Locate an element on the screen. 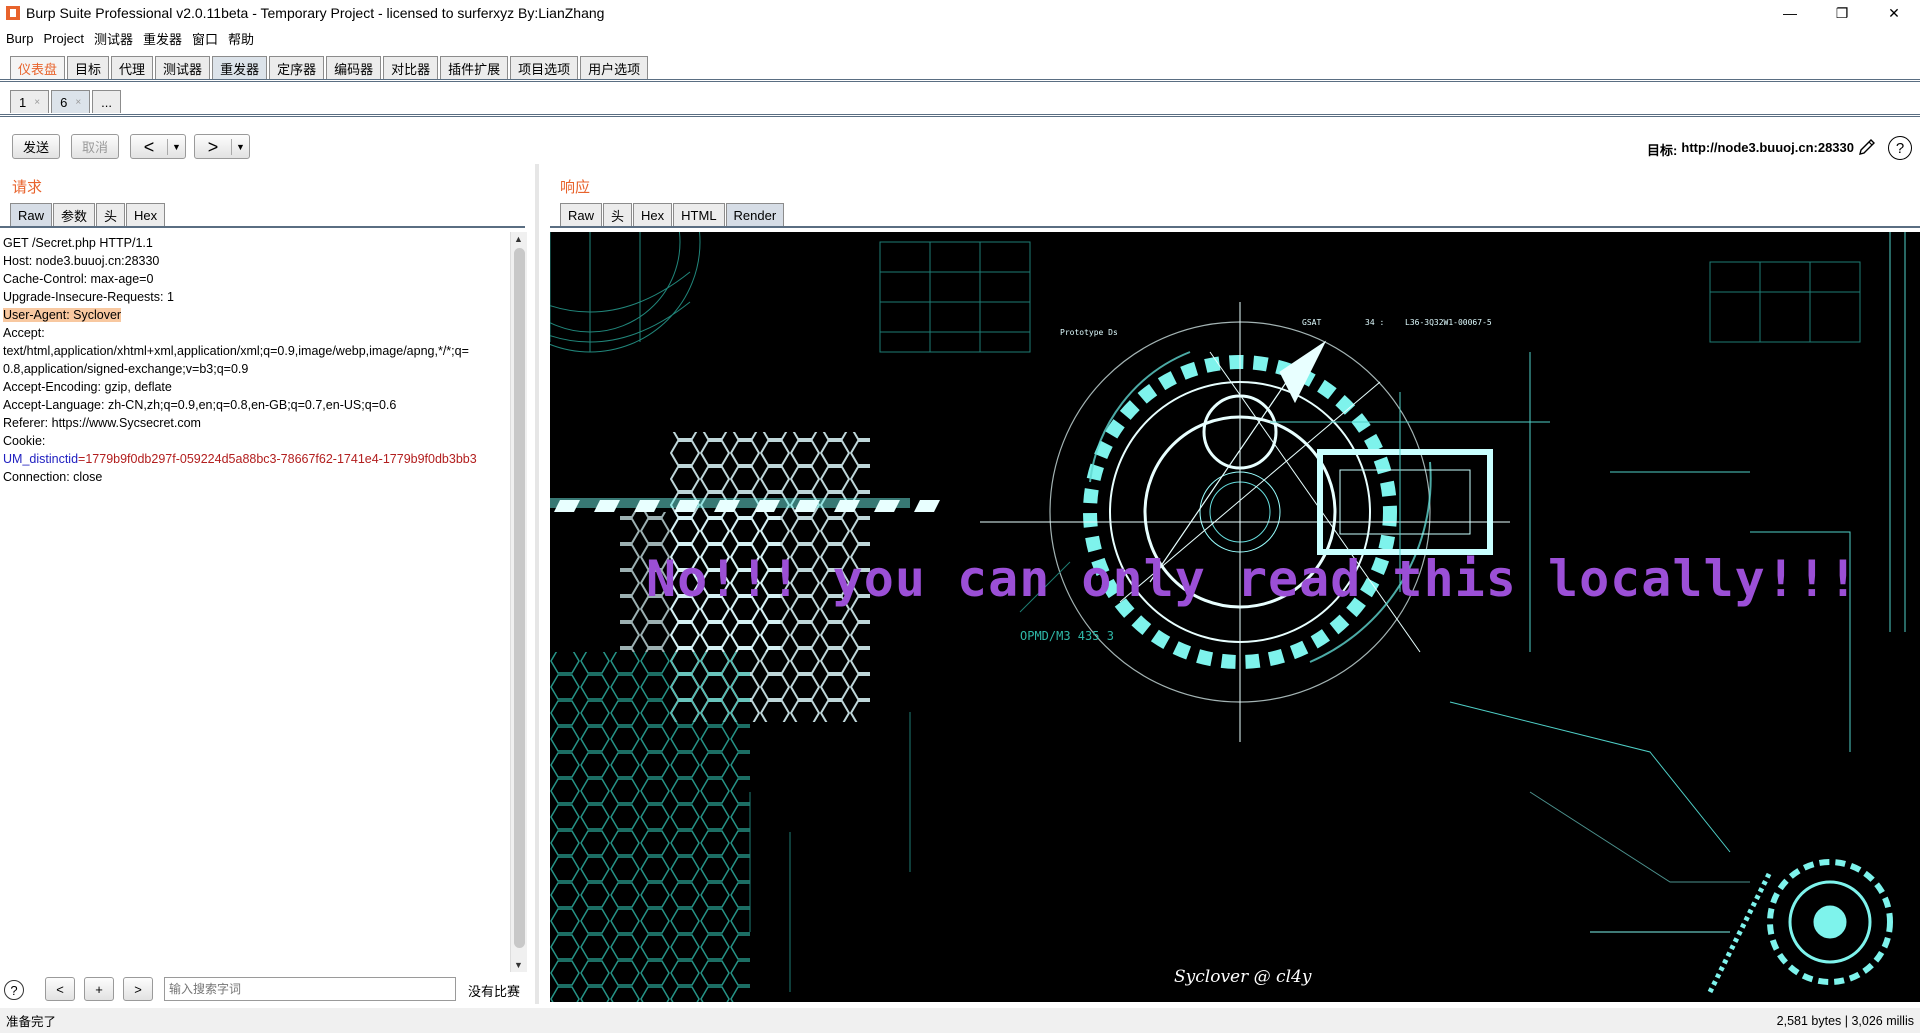  request-line: GET /Secret.php HTTP/1.1 is located at coordinates (78, 243).